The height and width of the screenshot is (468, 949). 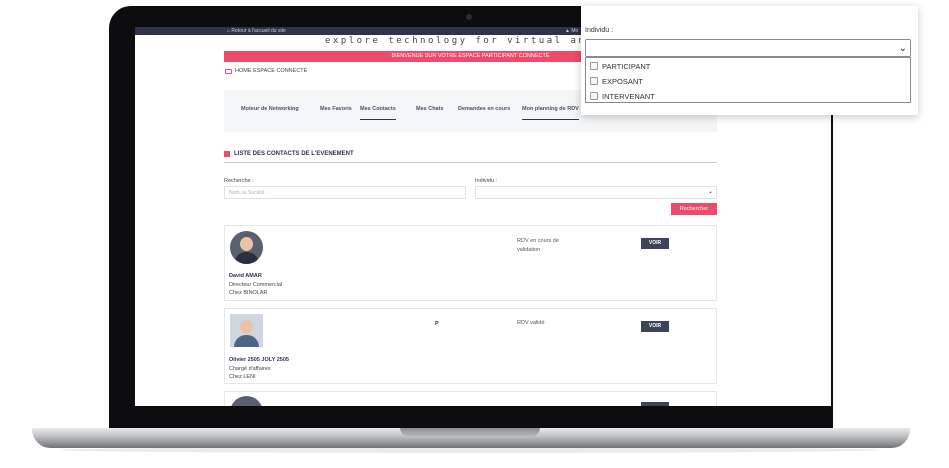 I want to click on back-to-site-link: ⌂ Retour à l'accueil du site, so click(x=256, y=31).